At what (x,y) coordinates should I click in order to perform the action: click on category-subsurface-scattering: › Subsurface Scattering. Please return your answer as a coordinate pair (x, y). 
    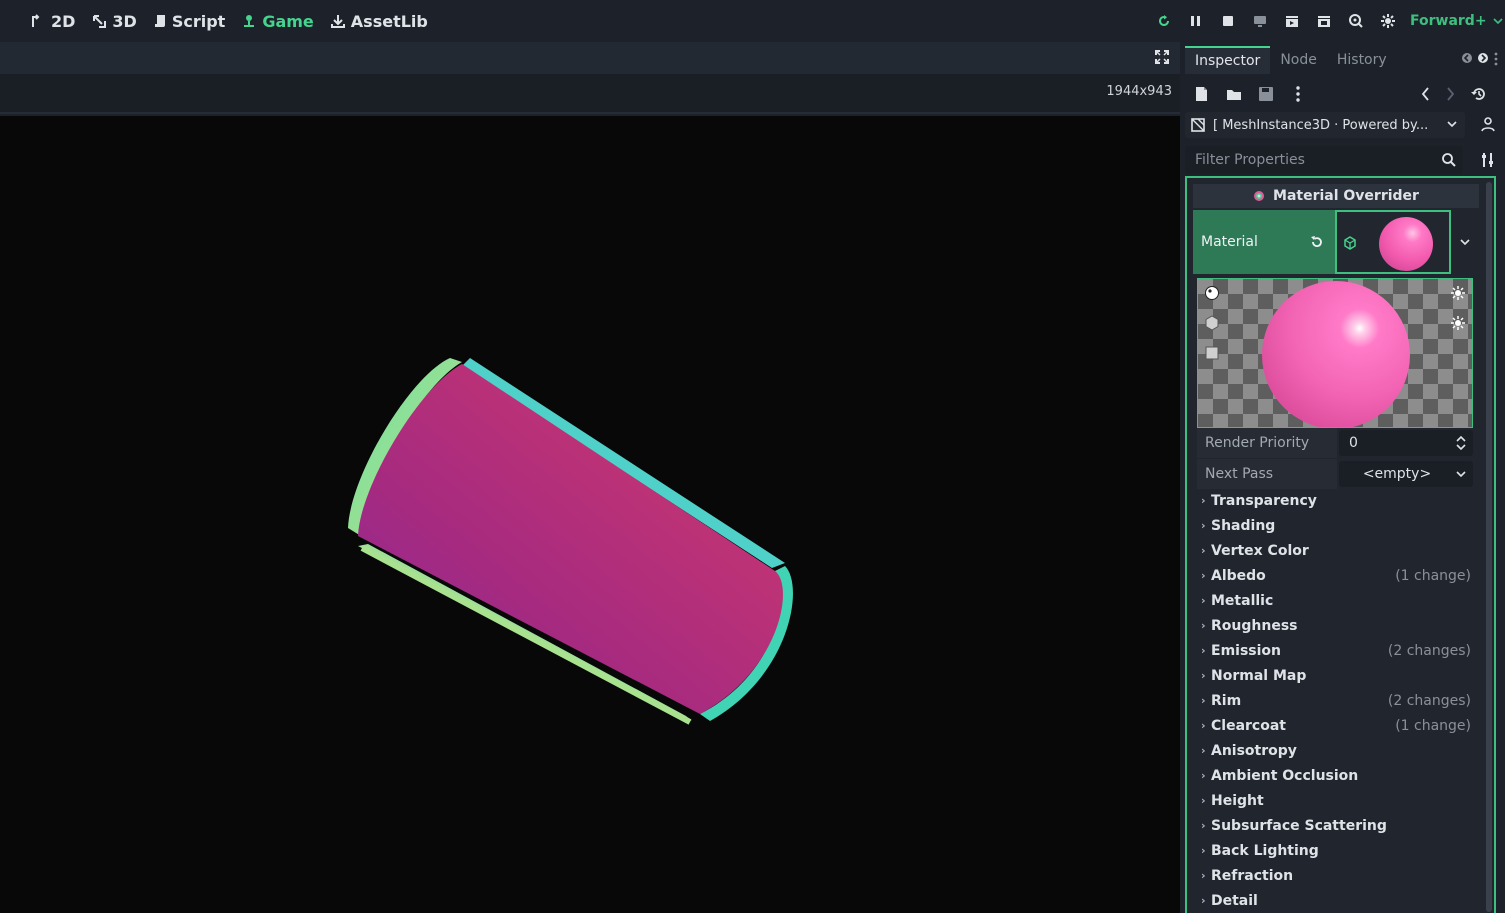
    Looking at the image, I should click on (1335, 825).